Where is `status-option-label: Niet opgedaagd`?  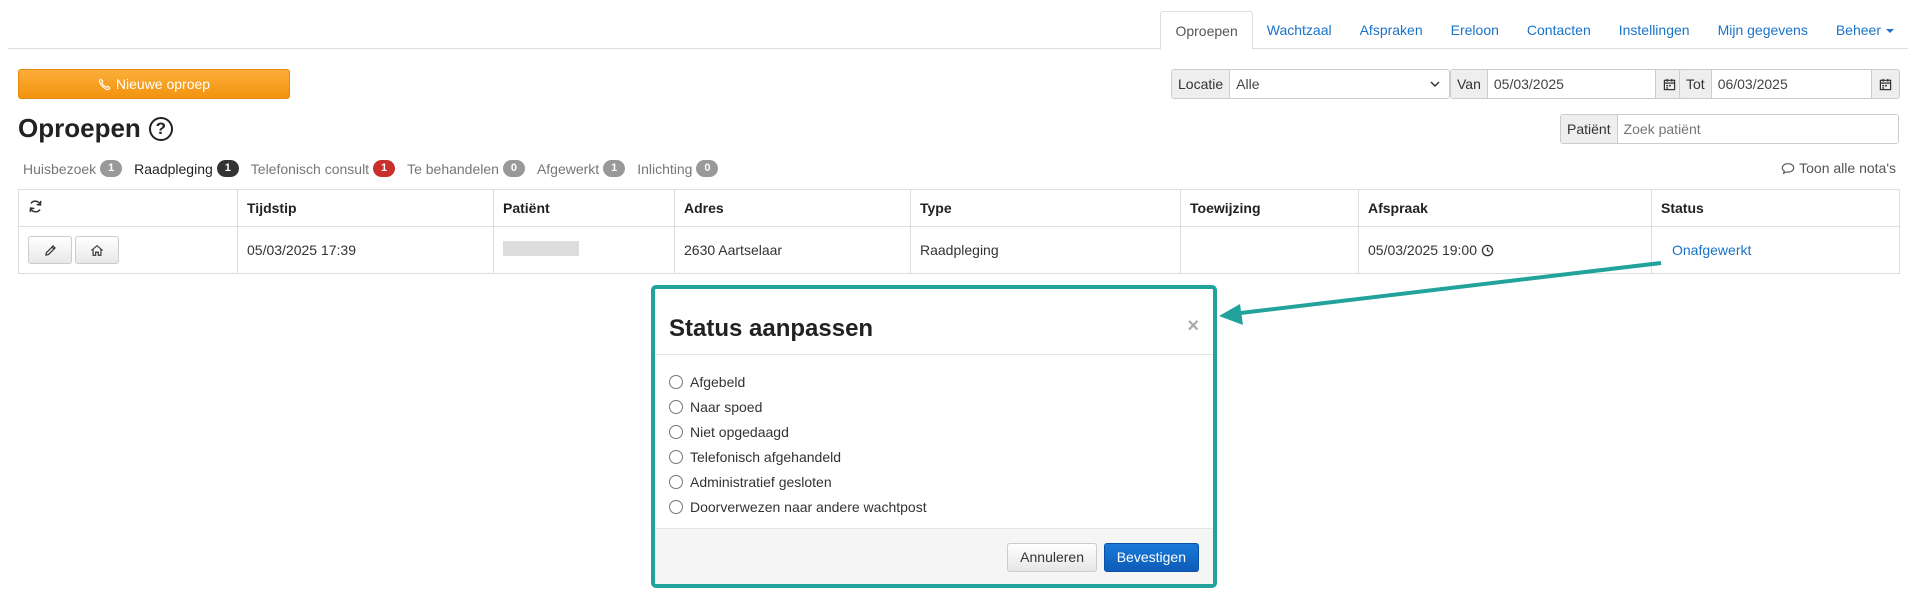
status-option-label: Niet opgedaagd is located at coordinates (739, 431).